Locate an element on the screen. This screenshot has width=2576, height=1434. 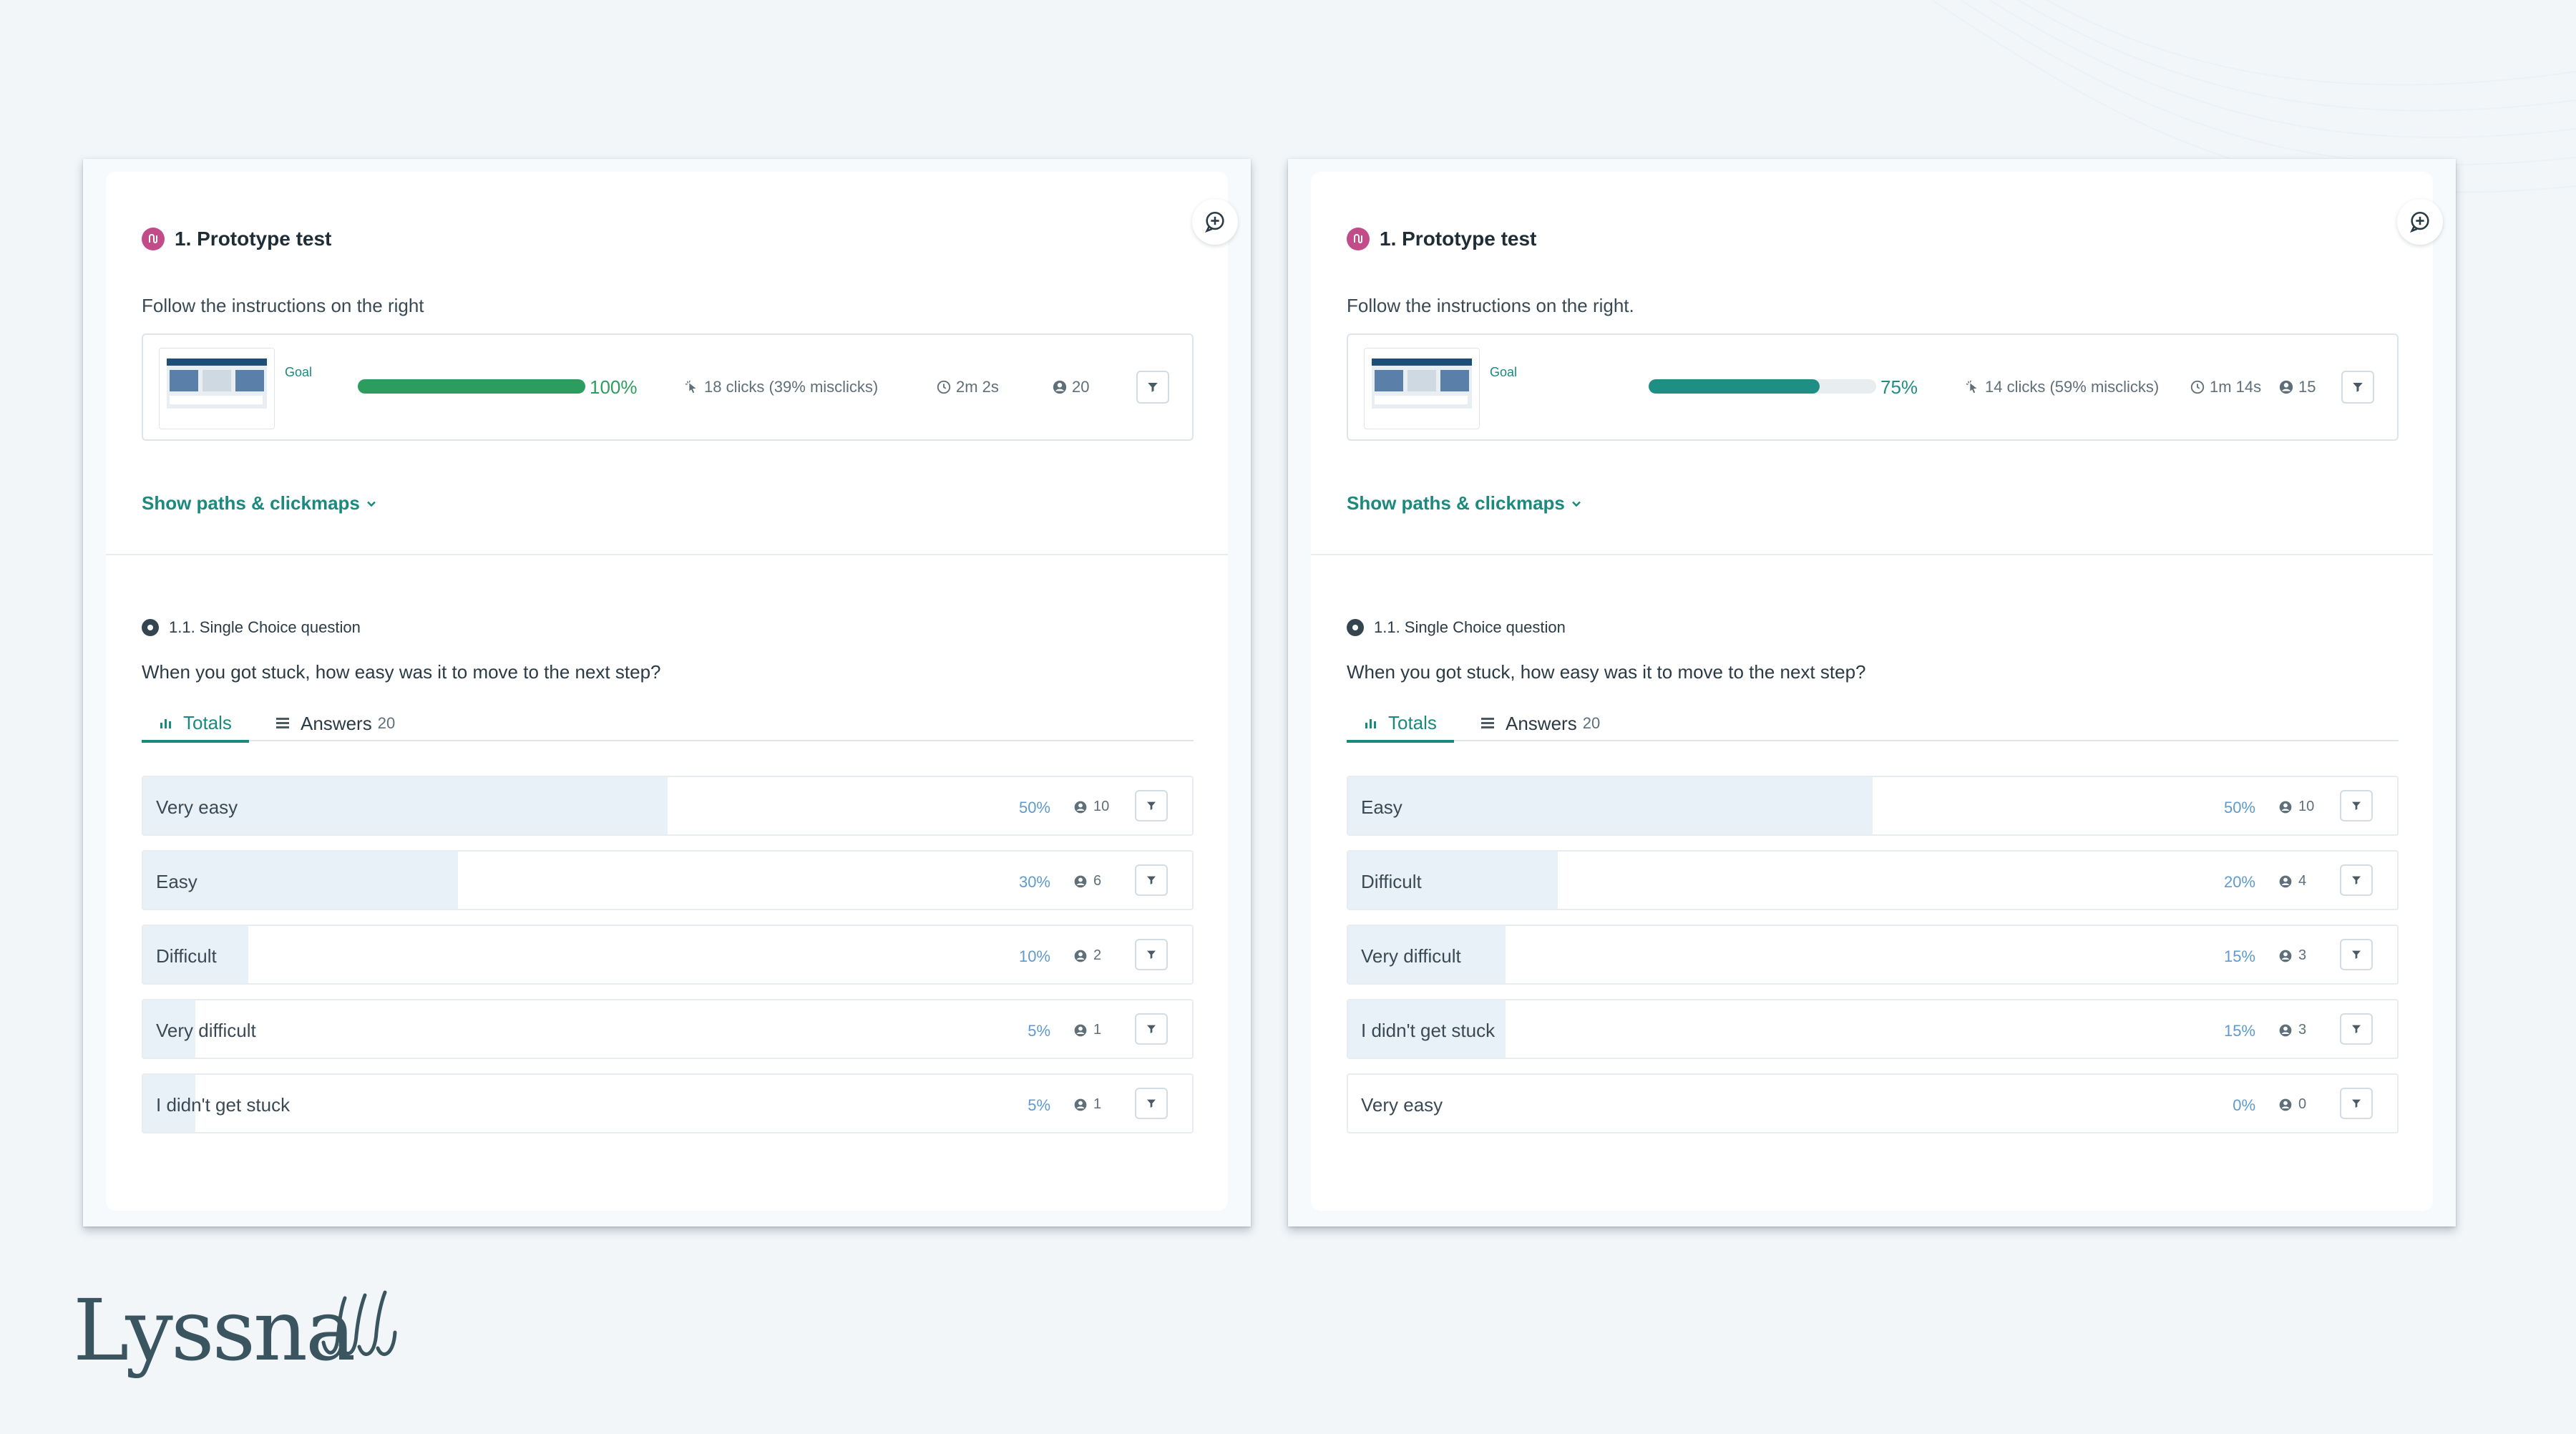
success-progress-fill is located at coordinates (1734, 386).